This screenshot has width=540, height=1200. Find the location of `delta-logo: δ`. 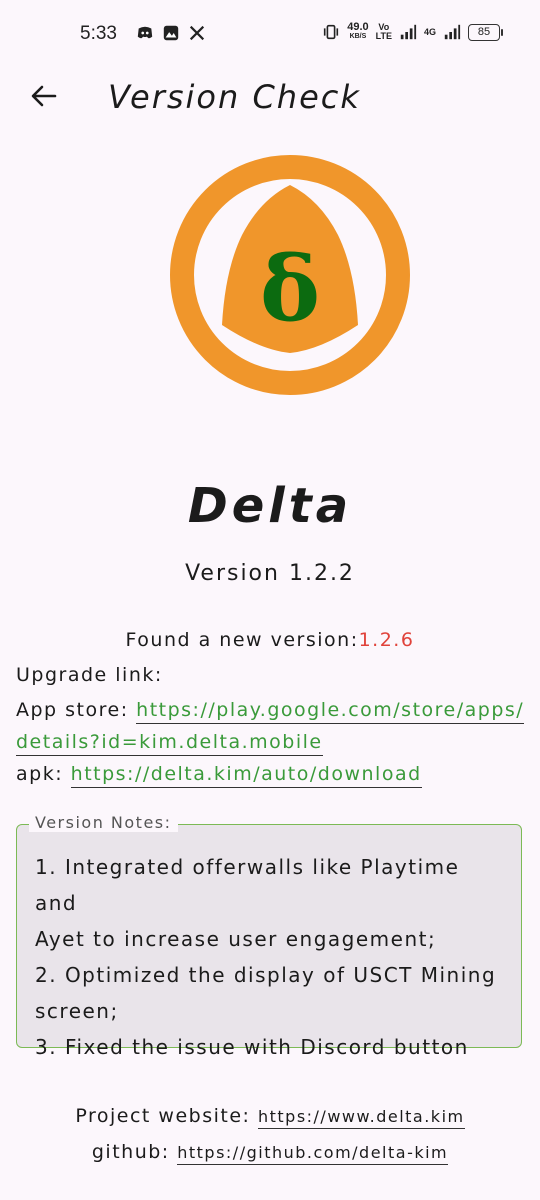

delta-logo: δ is located at coordinates (290, 275).